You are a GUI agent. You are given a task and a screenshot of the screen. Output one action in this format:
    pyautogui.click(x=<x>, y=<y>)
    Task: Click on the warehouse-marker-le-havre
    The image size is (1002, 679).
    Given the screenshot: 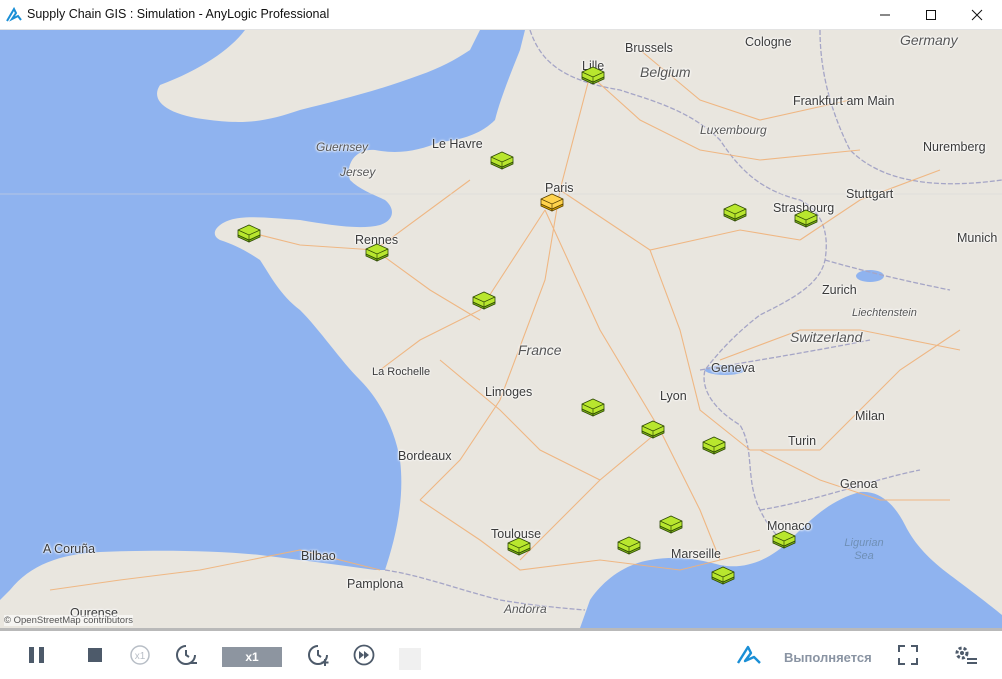 What is the action you would take?
    pyautogui.click(x=502, y=160)
    